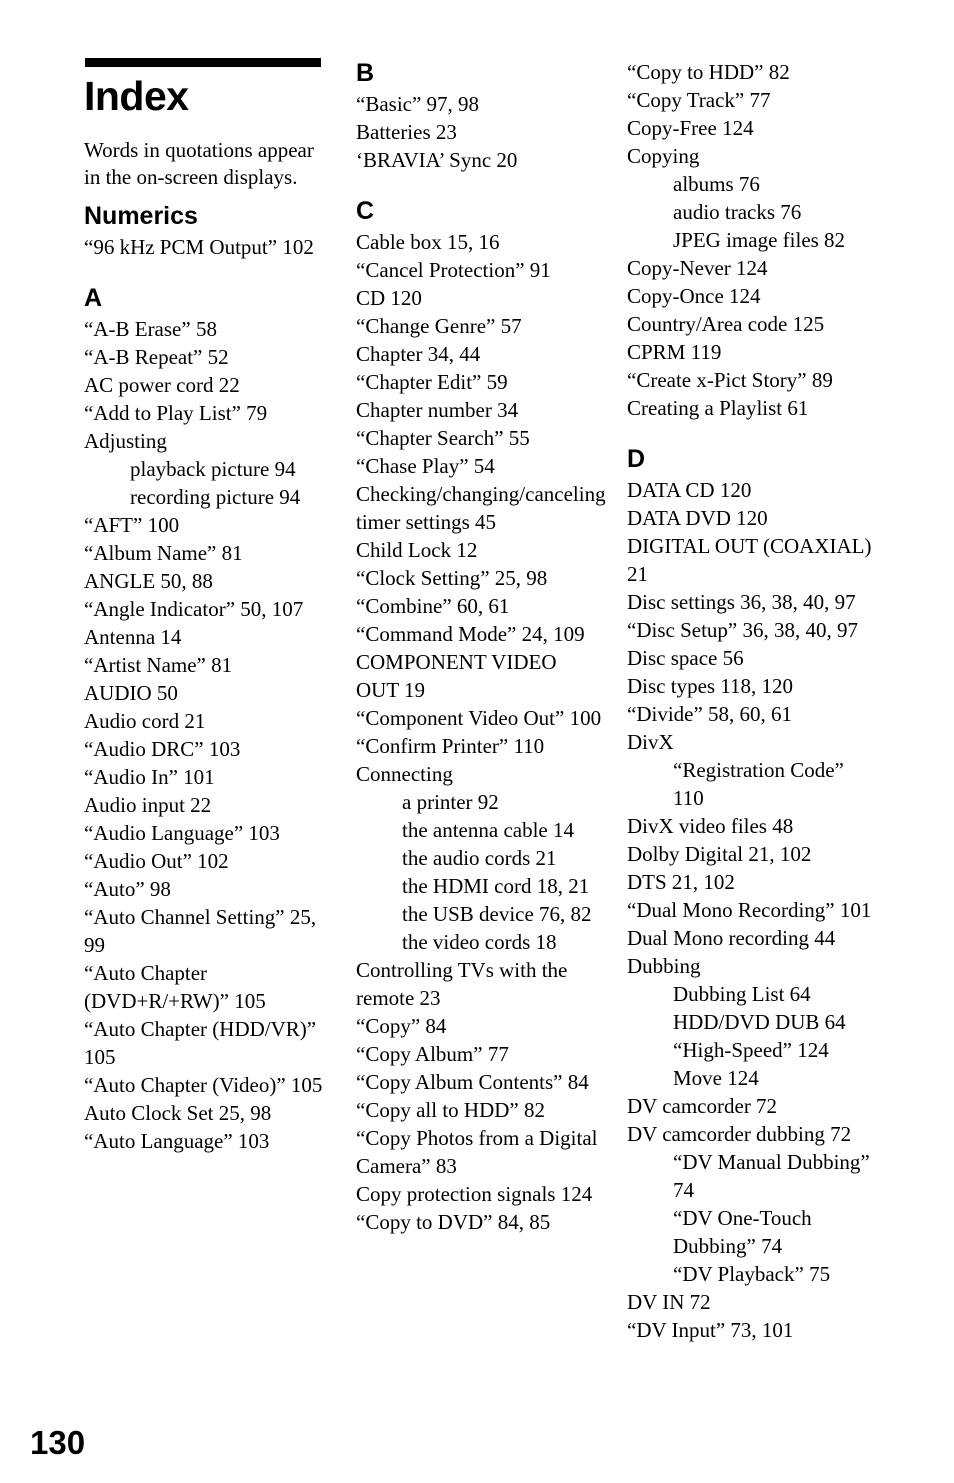  Describe the element at coordinates (205, 329) in the screenshot. I see `index-entry: “A-B Erase” 58` at that location.